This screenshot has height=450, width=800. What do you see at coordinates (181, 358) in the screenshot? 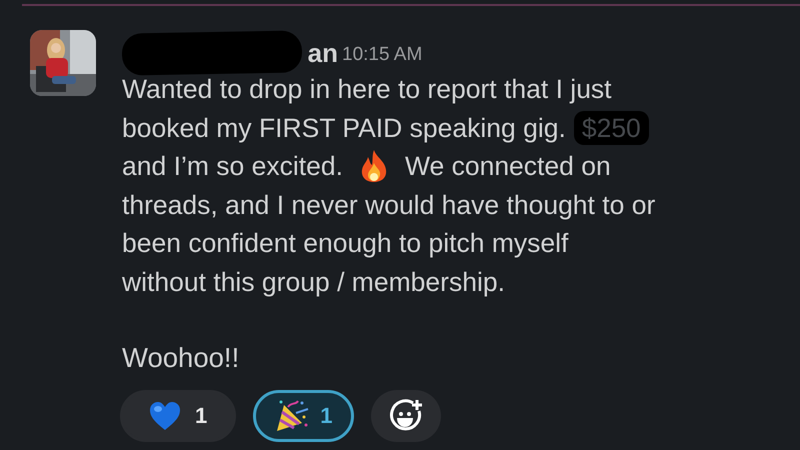
I see `message-text: Woohoo!!` at bounding box center [181, 358].